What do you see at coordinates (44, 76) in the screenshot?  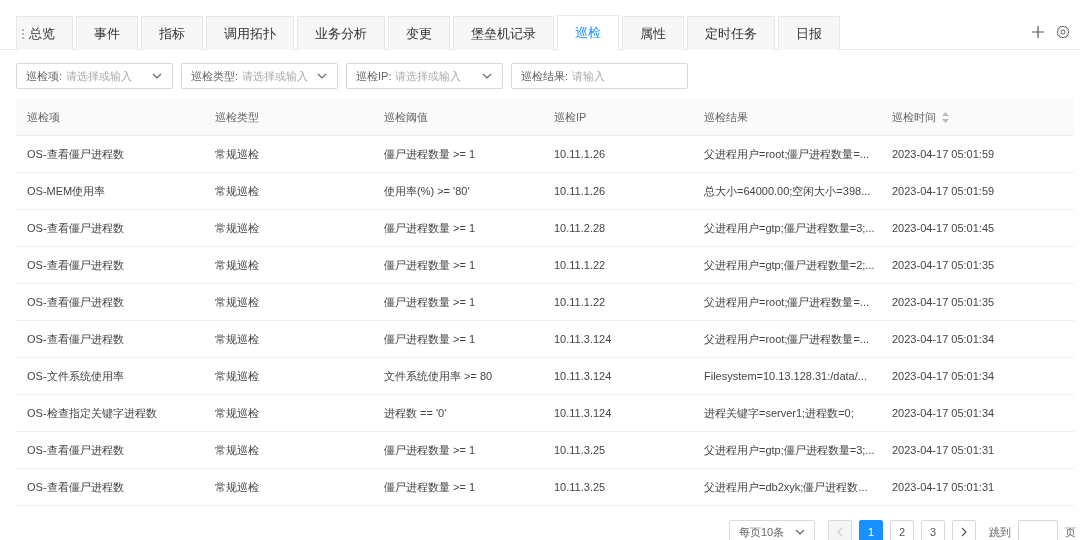 I see `filter-label: 巡检项:` at bounding box center [44, 76].